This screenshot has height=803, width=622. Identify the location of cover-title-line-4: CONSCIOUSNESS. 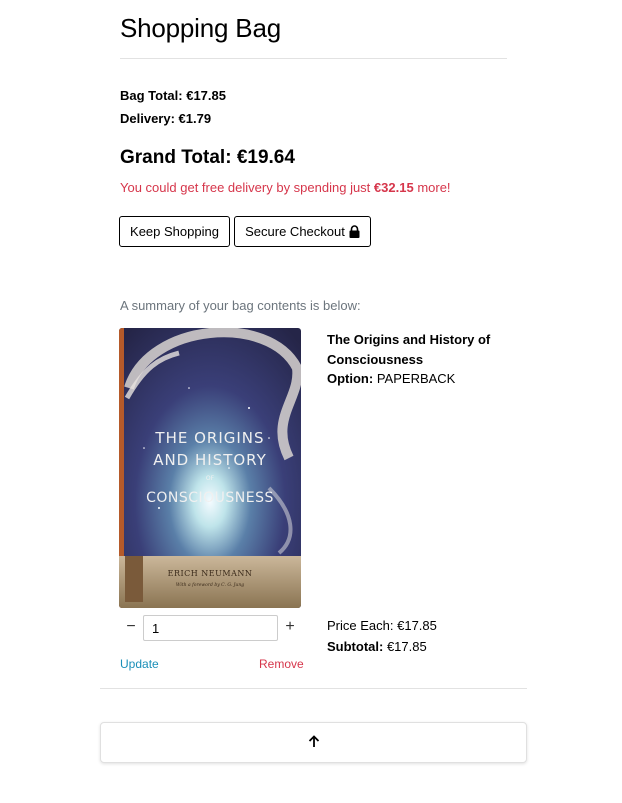
(210, 498).